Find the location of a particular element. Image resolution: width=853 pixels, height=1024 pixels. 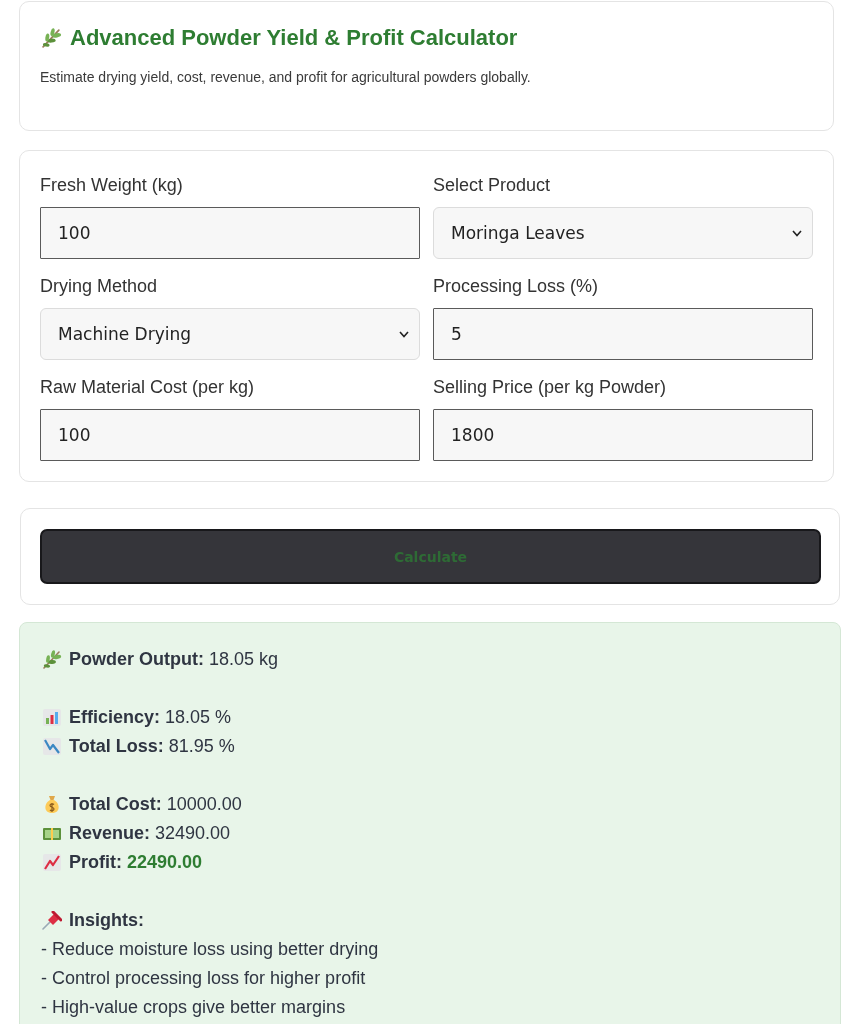

result-line: Revenue: 32490.00 is located at coordinates (150, 833).